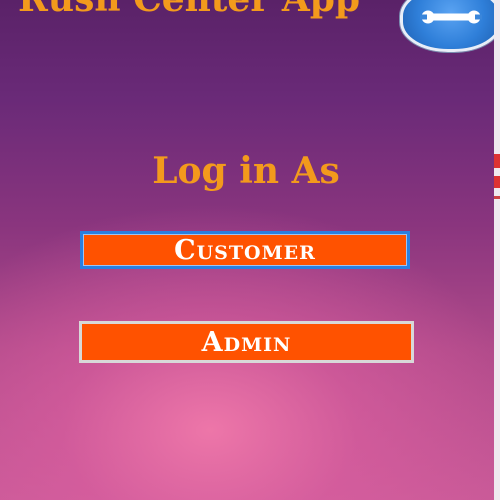  I want to click on customer-login-button: Customer, so click(245, 250).